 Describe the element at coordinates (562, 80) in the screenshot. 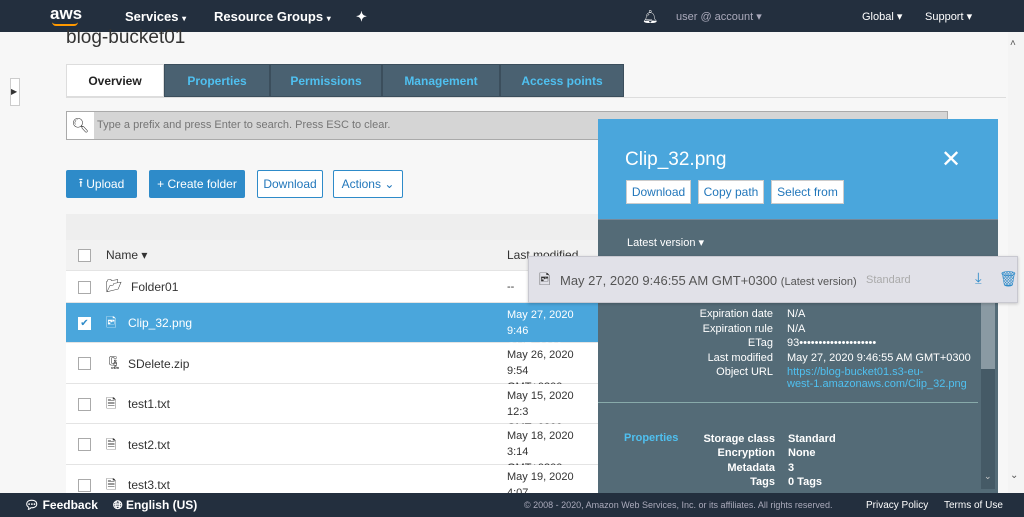

I see `tab-access-points: Access points` at that location.